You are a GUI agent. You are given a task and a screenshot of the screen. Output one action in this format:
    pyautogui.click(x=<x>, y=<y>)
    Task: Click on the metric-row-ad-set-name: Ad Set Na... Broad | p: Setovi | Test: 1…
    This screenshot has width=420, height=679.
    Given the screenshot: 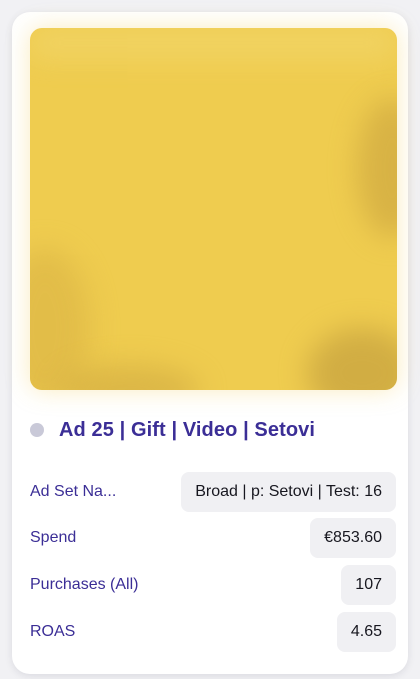 What is the action you would take?
    pyautogui.click(x=213, y=492)
    